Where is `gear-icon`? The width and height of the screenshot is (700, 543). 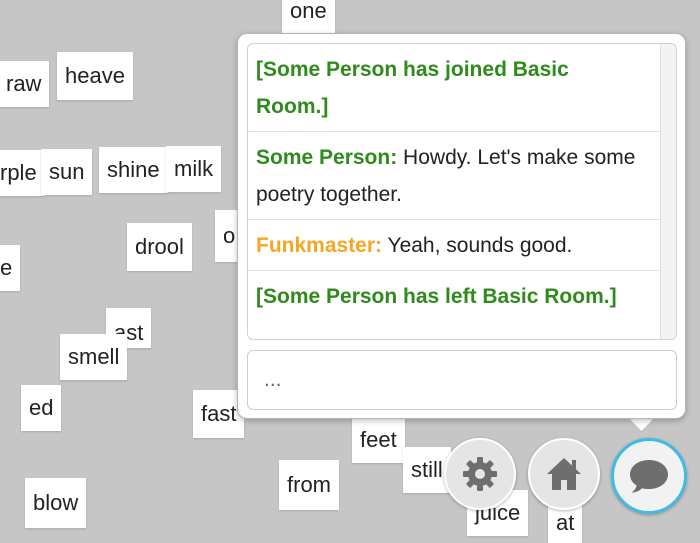 gear-icon is located at coordinates (480, 474).